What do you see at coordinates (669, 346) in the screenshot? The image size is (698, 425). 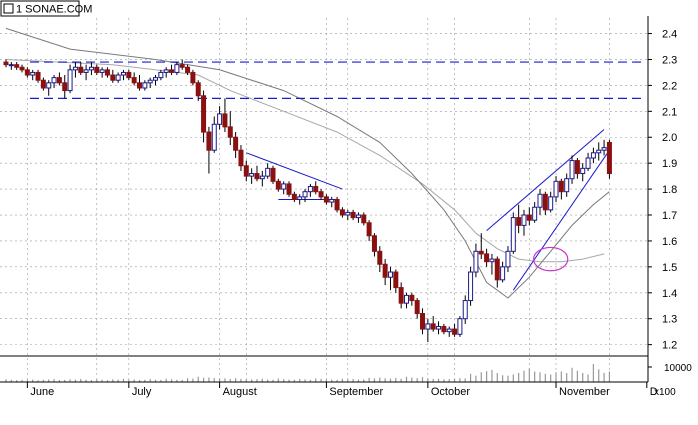 I see `price-tick-label: 1.2` at bounding box center [669, 346].